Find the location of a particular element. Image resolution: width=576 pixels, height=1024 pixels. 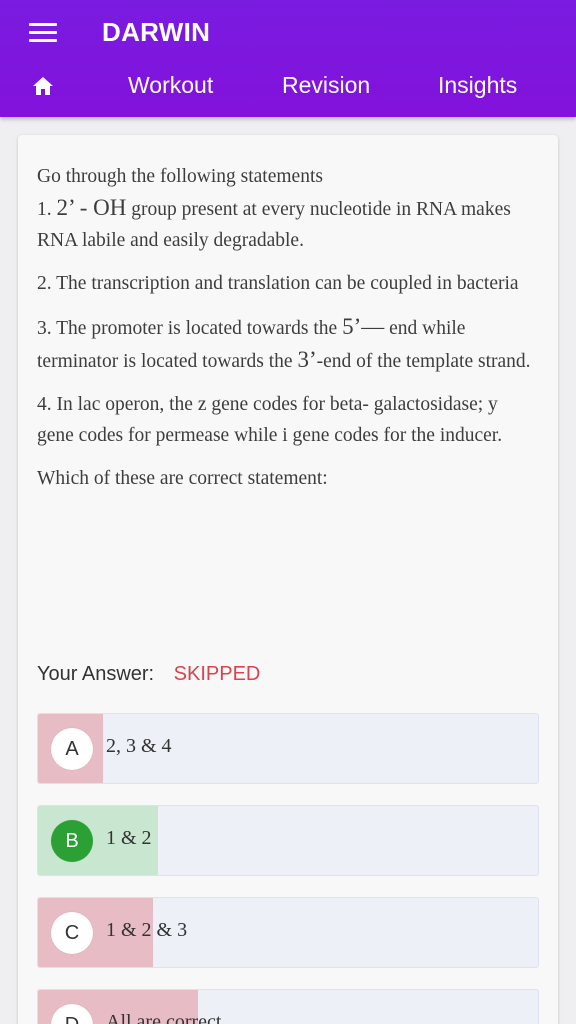

answer-status: SKIPPED is located at coordinates (217, 674).